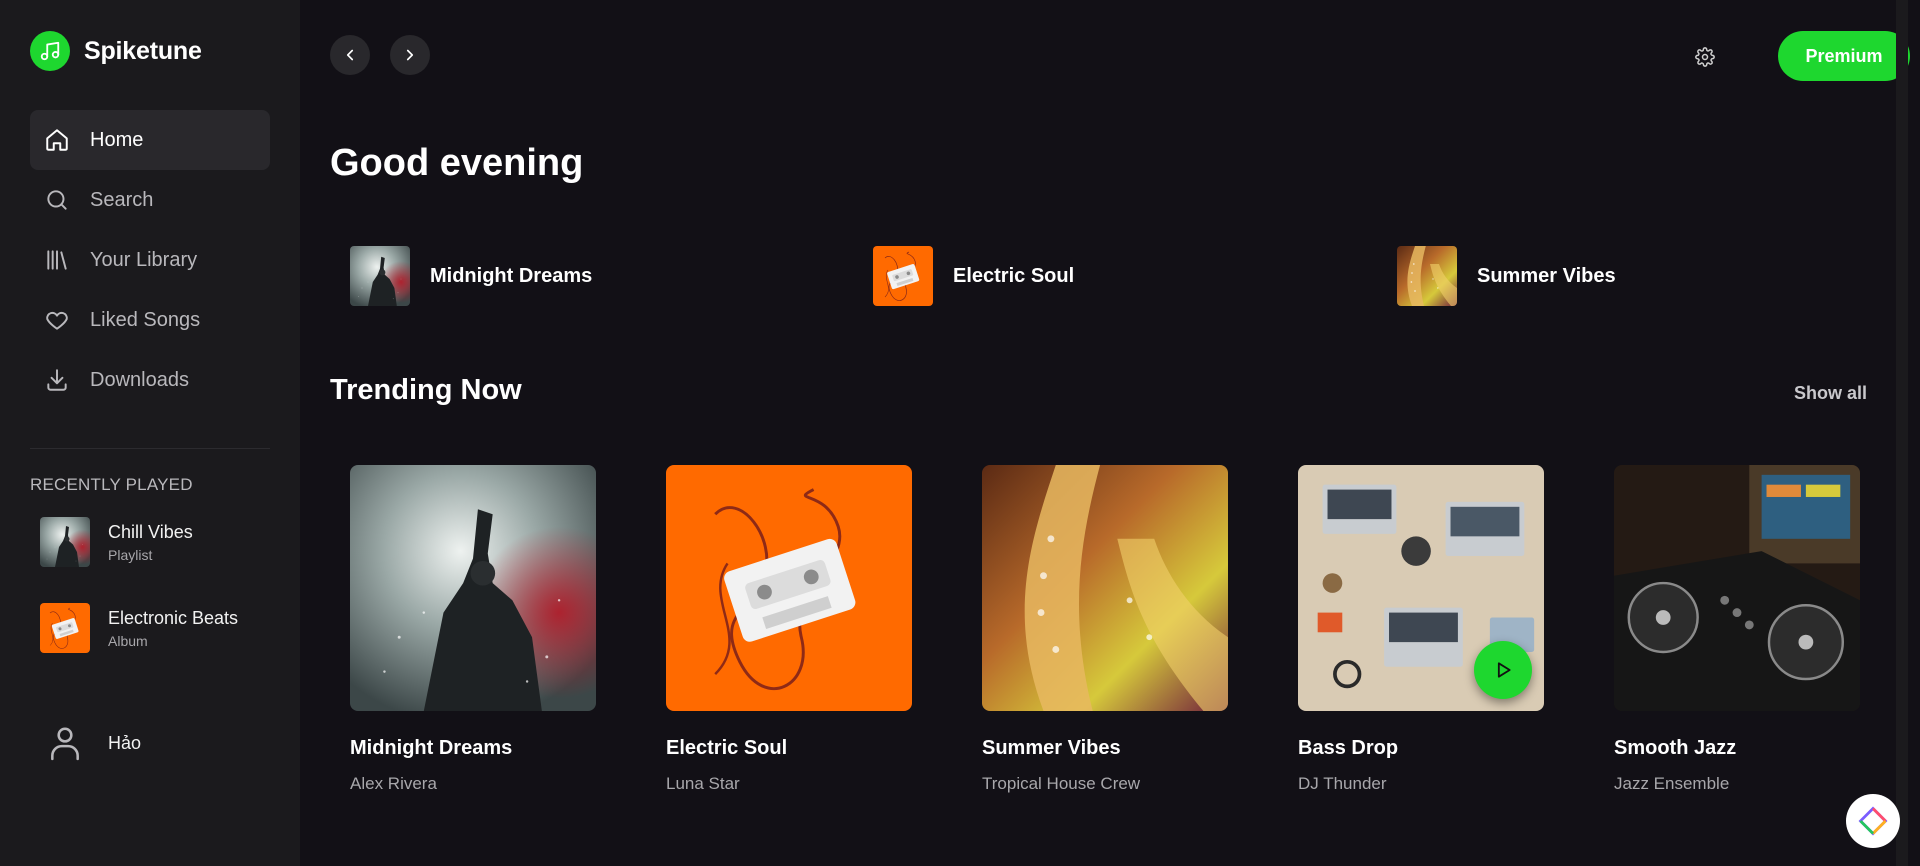 Image resolution: width=1920 pixels, height=866 pixels. I want to click on gear-icon, so click(1705, 57).